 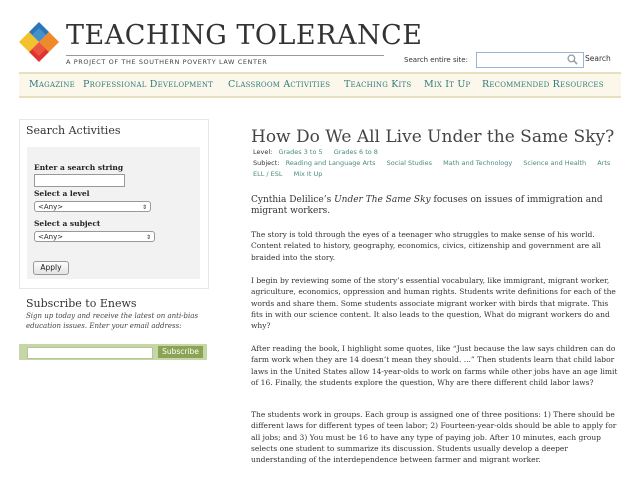 I want to click on tag-link: Grades 6 to 8, so click(x=356, y=152).